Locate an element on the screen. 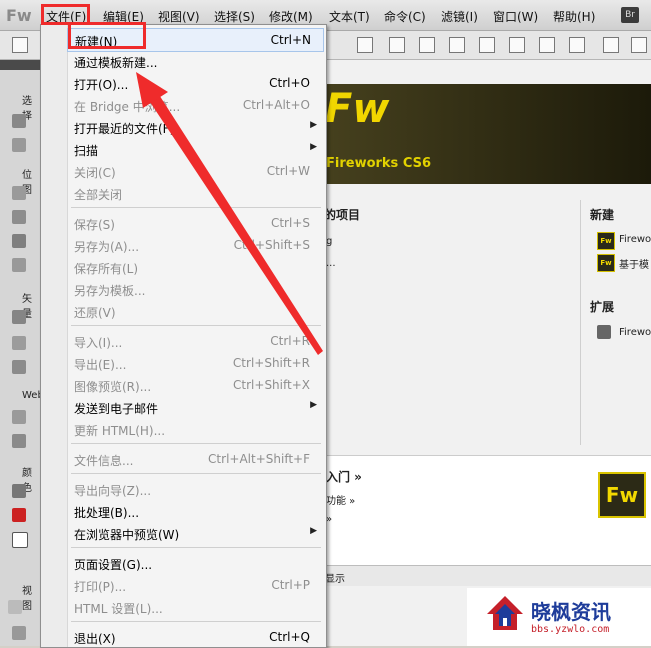 The width and height of the screenshot is (651, 648). menu-help: 帮助(H) is located at coordinates (574, 16).